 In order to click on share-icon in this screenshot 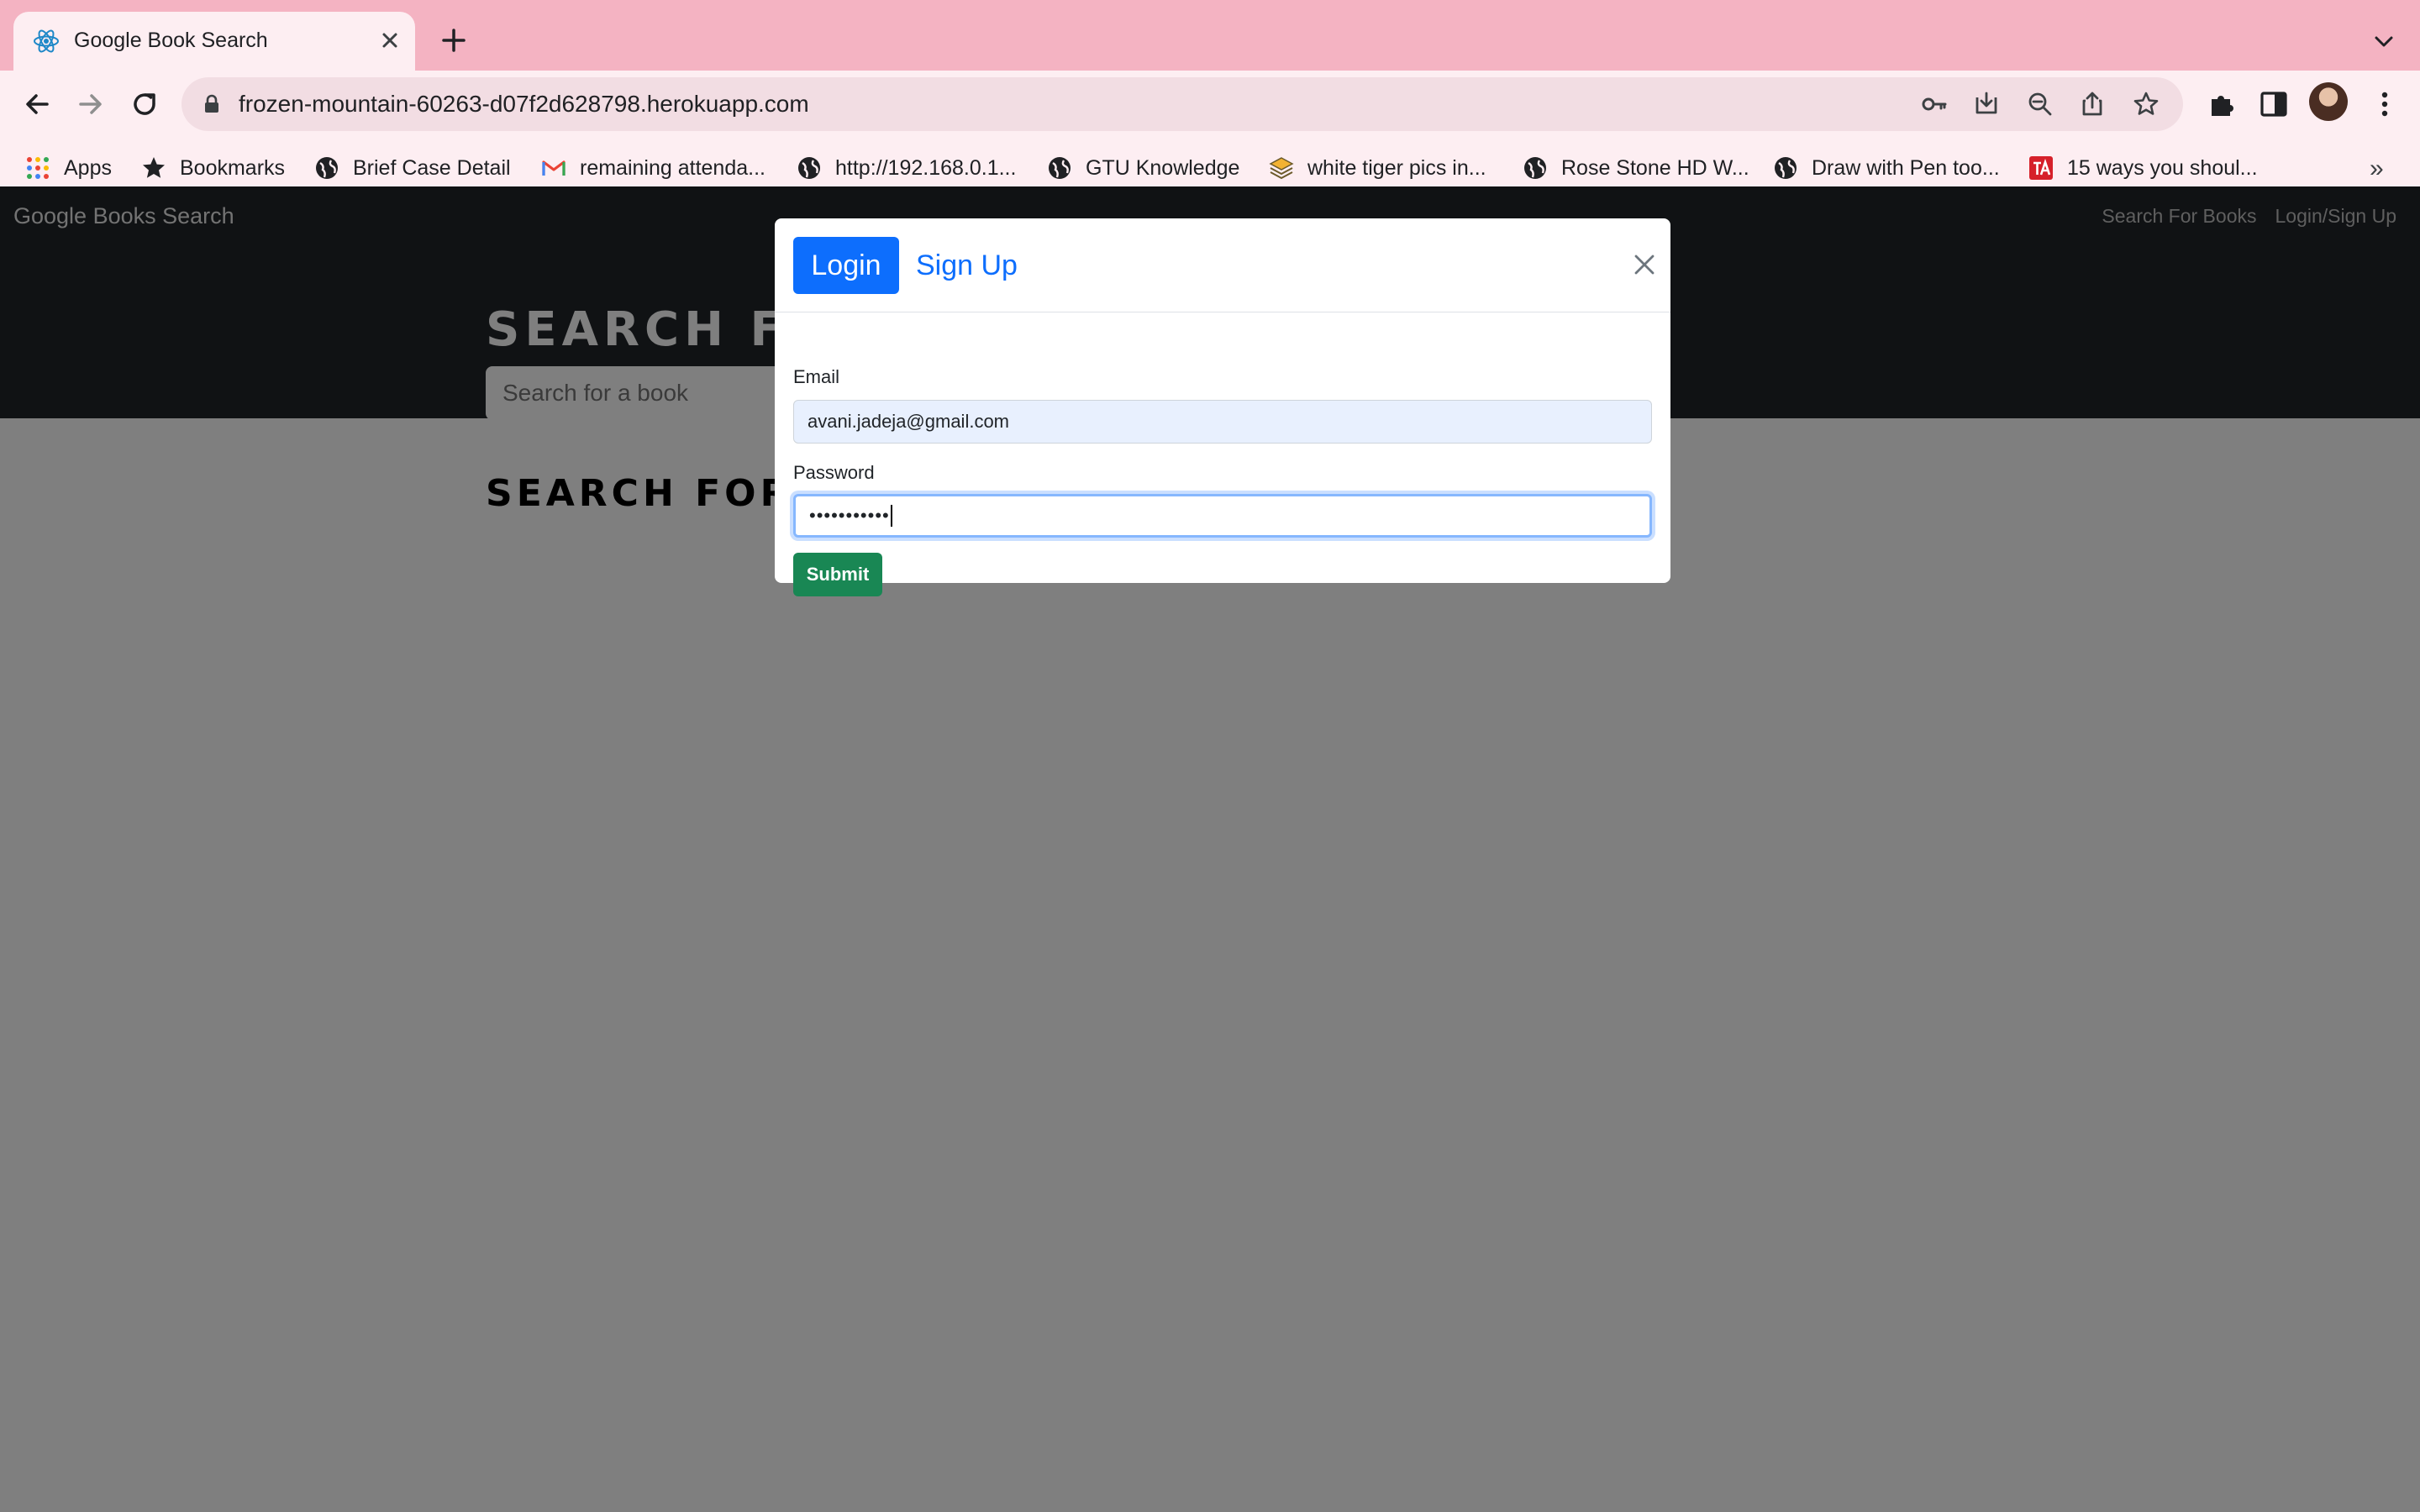, I will do `click(2092, 104)`.